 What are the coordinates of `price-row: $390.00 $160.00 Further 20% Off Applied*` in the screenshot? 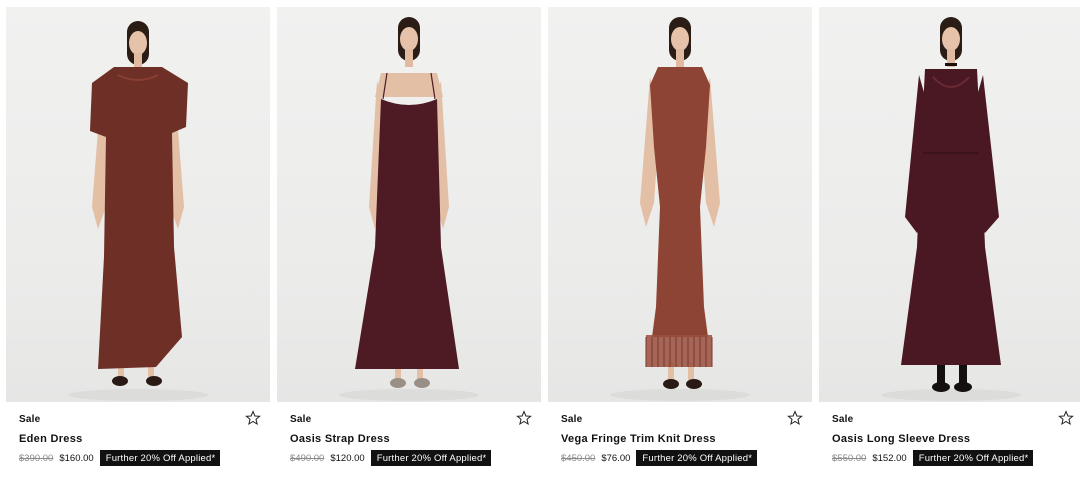 It's located at (120, 458).